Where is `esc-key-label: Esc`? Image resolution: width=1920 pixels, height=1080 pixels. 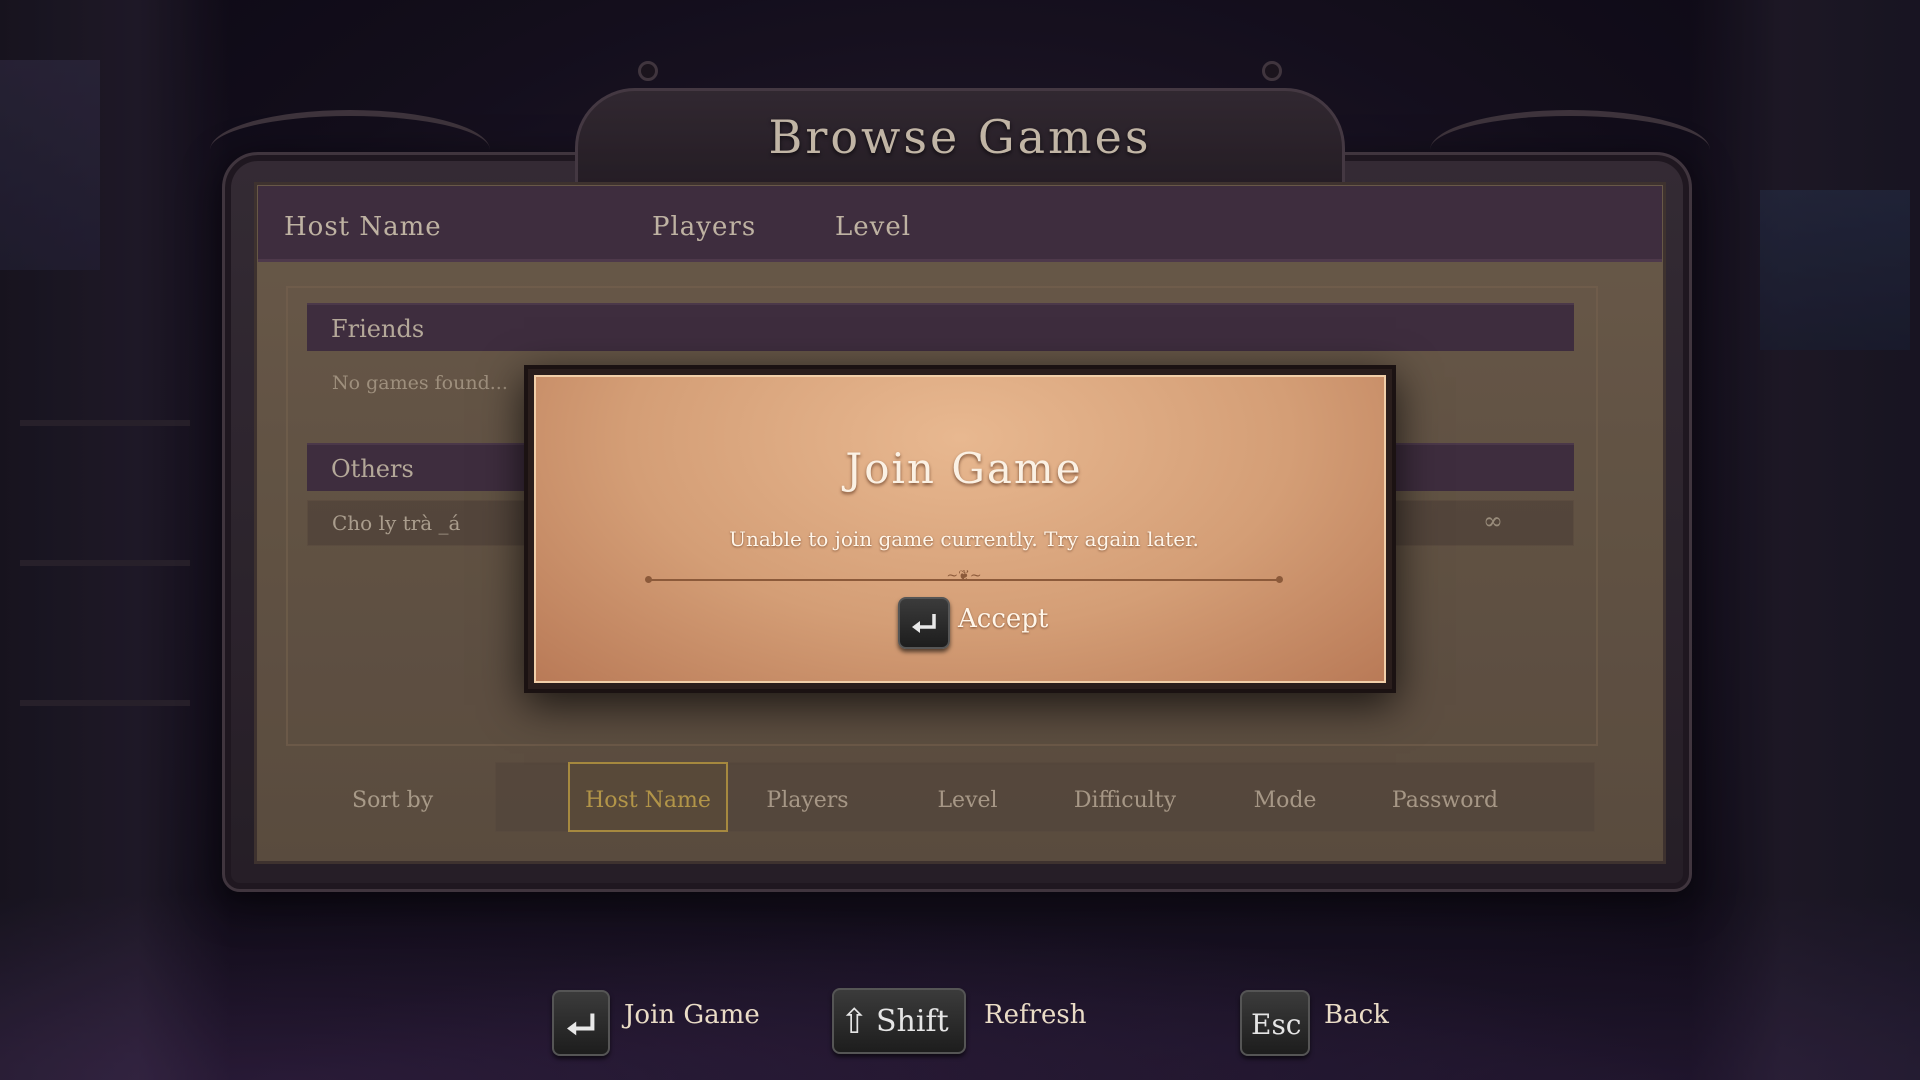
esc-key-label: Esc is located at coordinates (1276, 1024).